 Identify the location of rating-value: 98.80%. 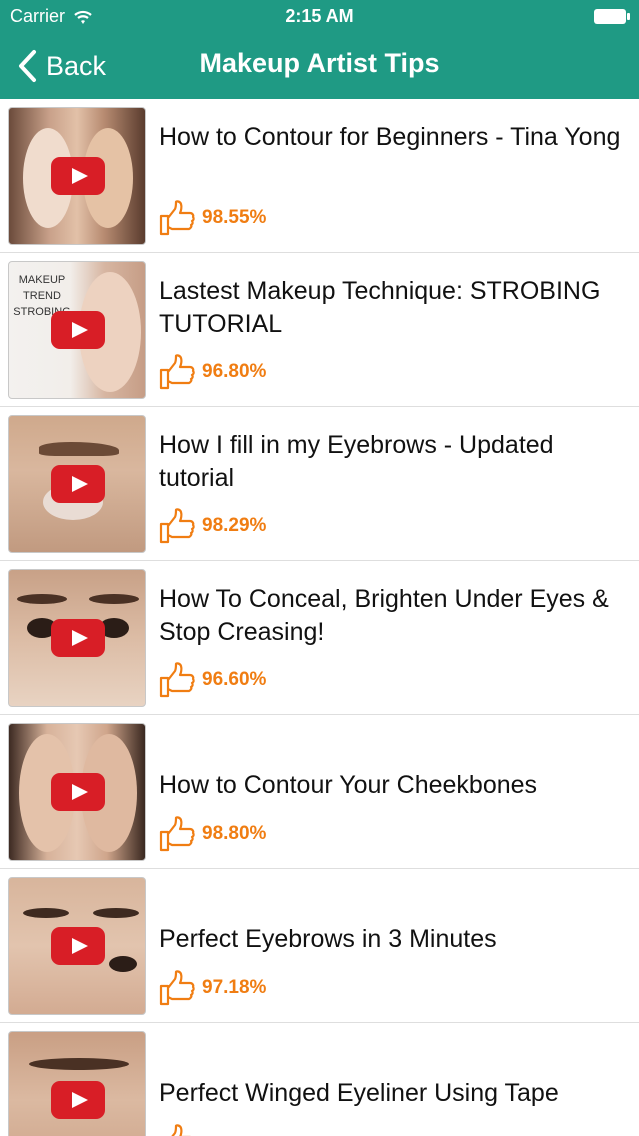
(234, 833).